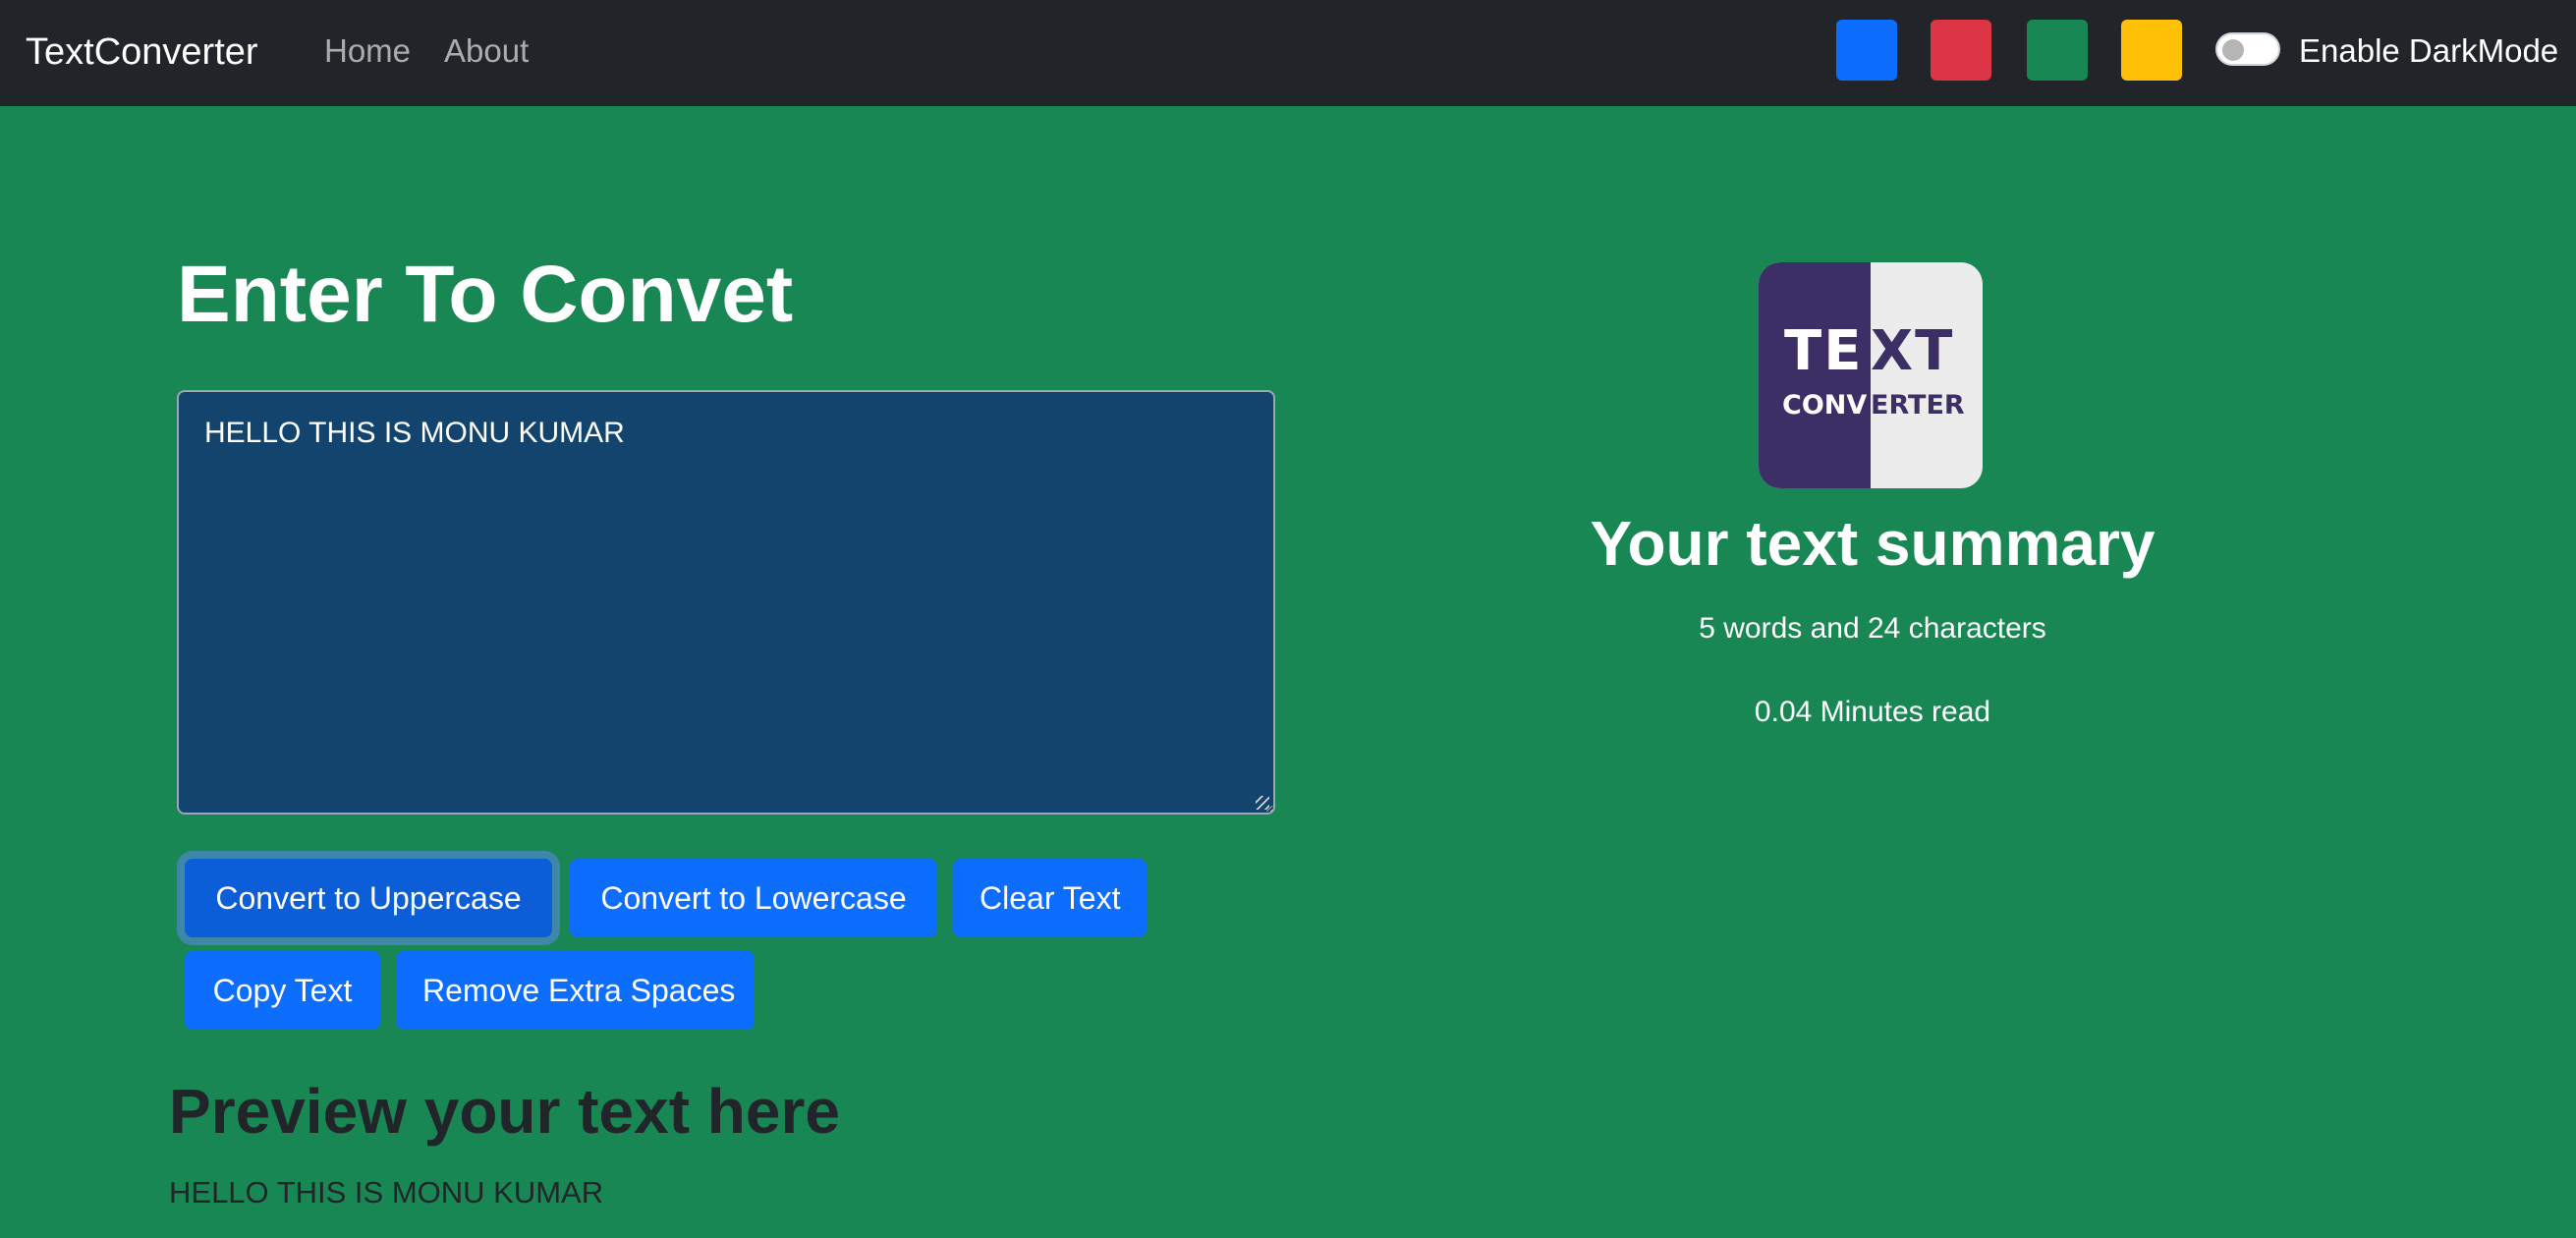 This screenshot has height=1238, width=2576. Describe the element at coordinates (485, 294) in the screenshot. I see `page-title: Enter To Convet` at that location.